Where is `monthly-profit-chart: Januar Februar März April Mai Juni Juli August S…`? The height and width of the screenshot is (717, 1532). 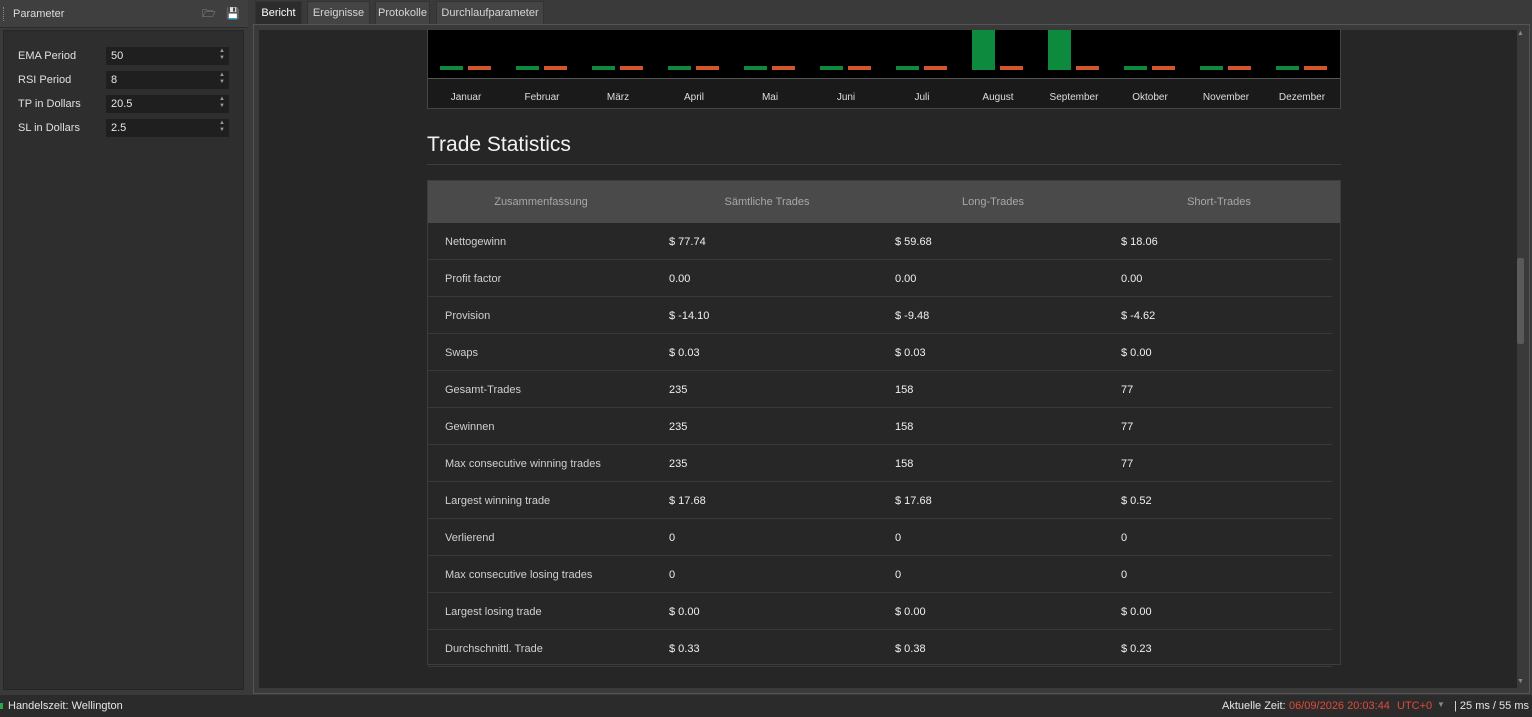
monthly-profit-chart: Januar Februar März April Mai Juni Juli August S… is located at coordinates (884, 69).